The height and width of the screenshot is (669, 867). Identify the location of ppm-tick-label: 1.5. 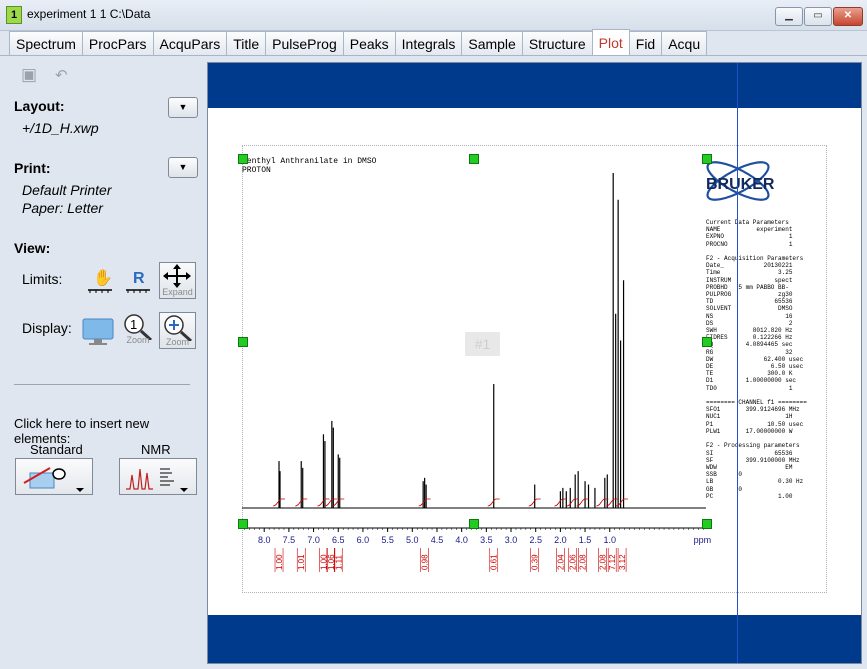
(585, 540).